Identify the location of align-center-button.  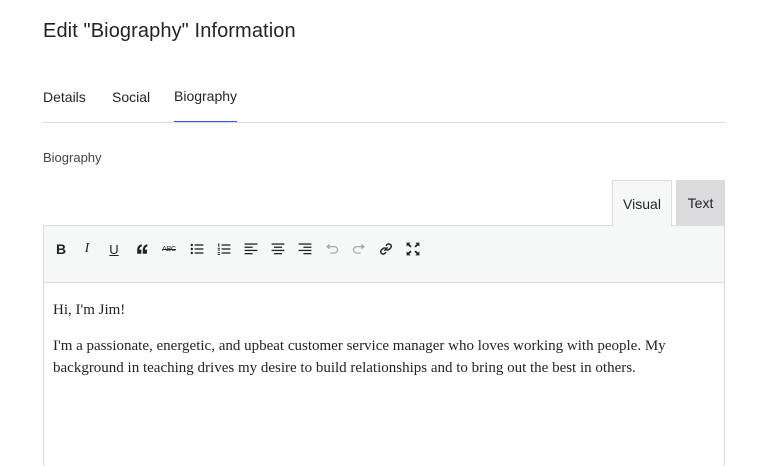
(278, 249).